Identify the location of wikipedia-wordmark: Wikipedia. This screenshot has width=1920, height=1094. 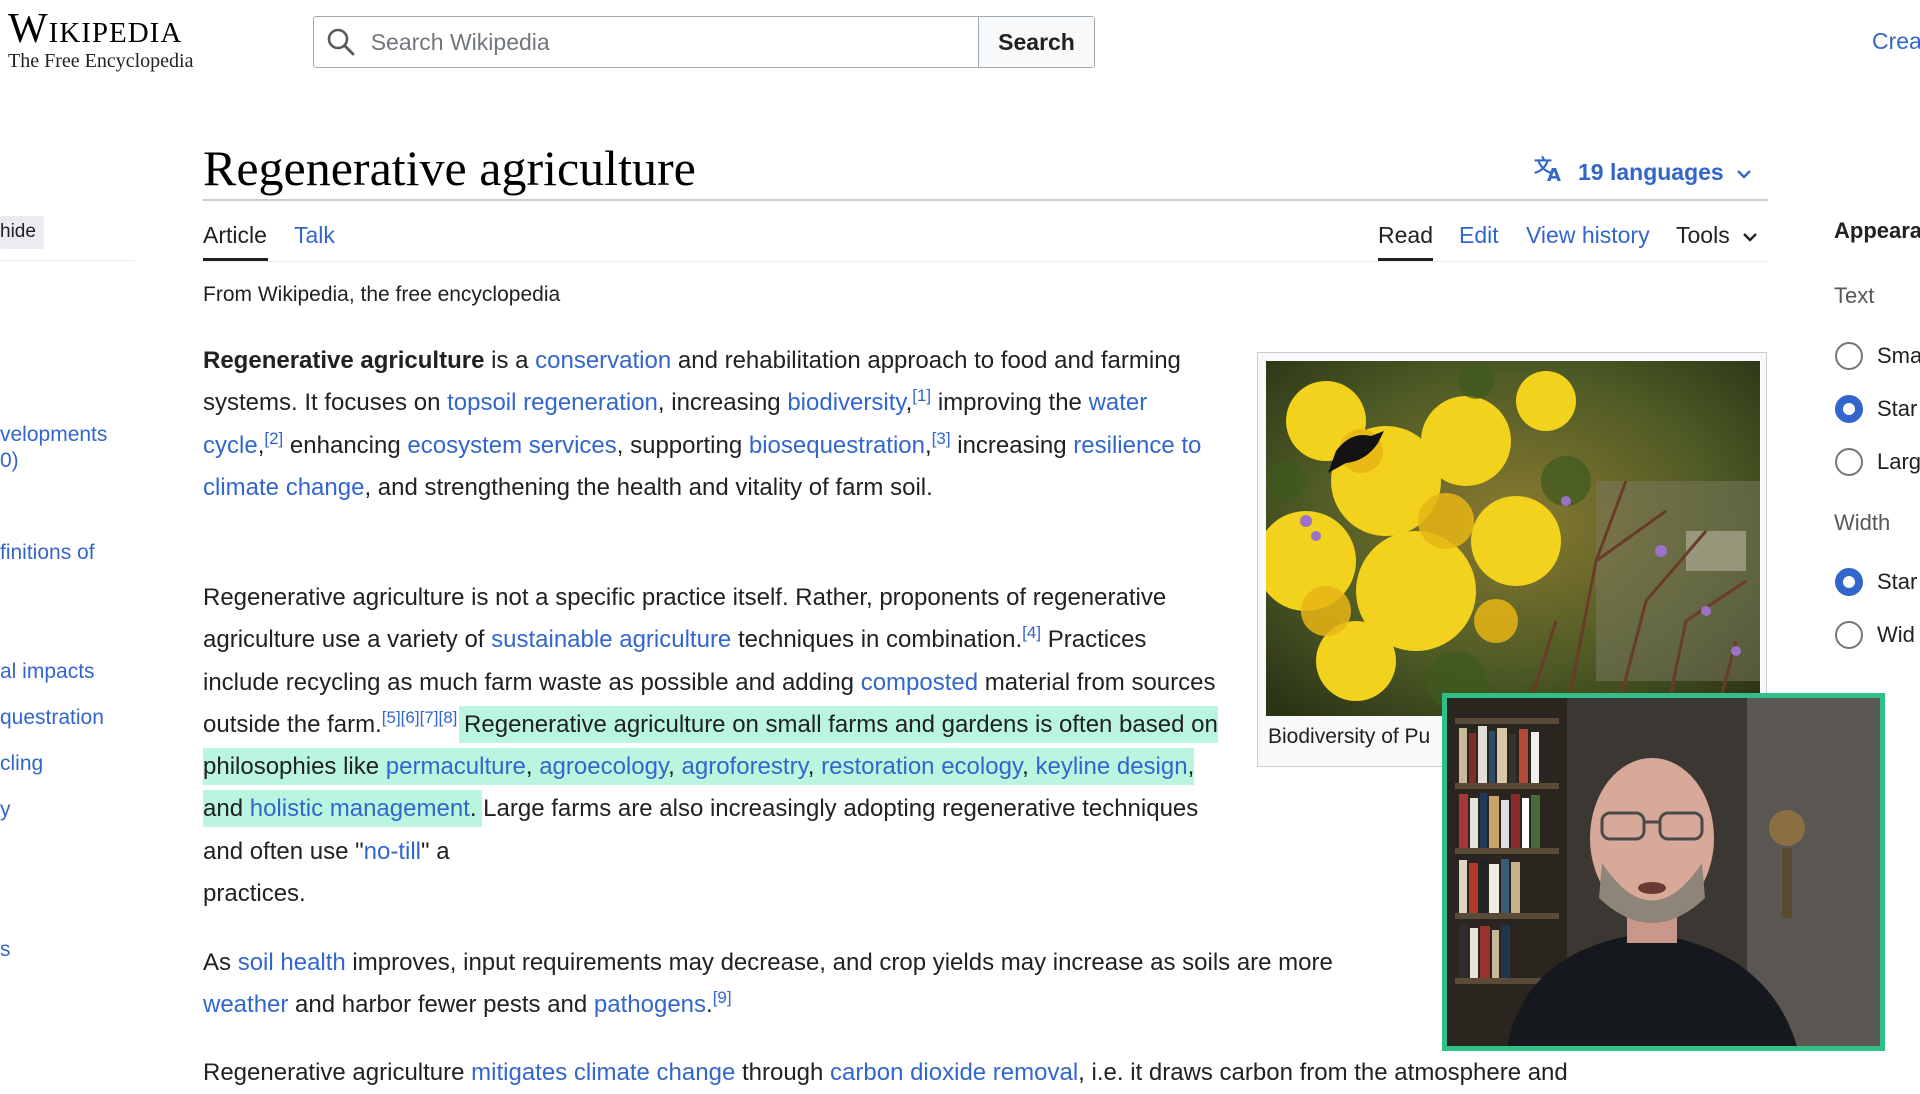
(95, 29).